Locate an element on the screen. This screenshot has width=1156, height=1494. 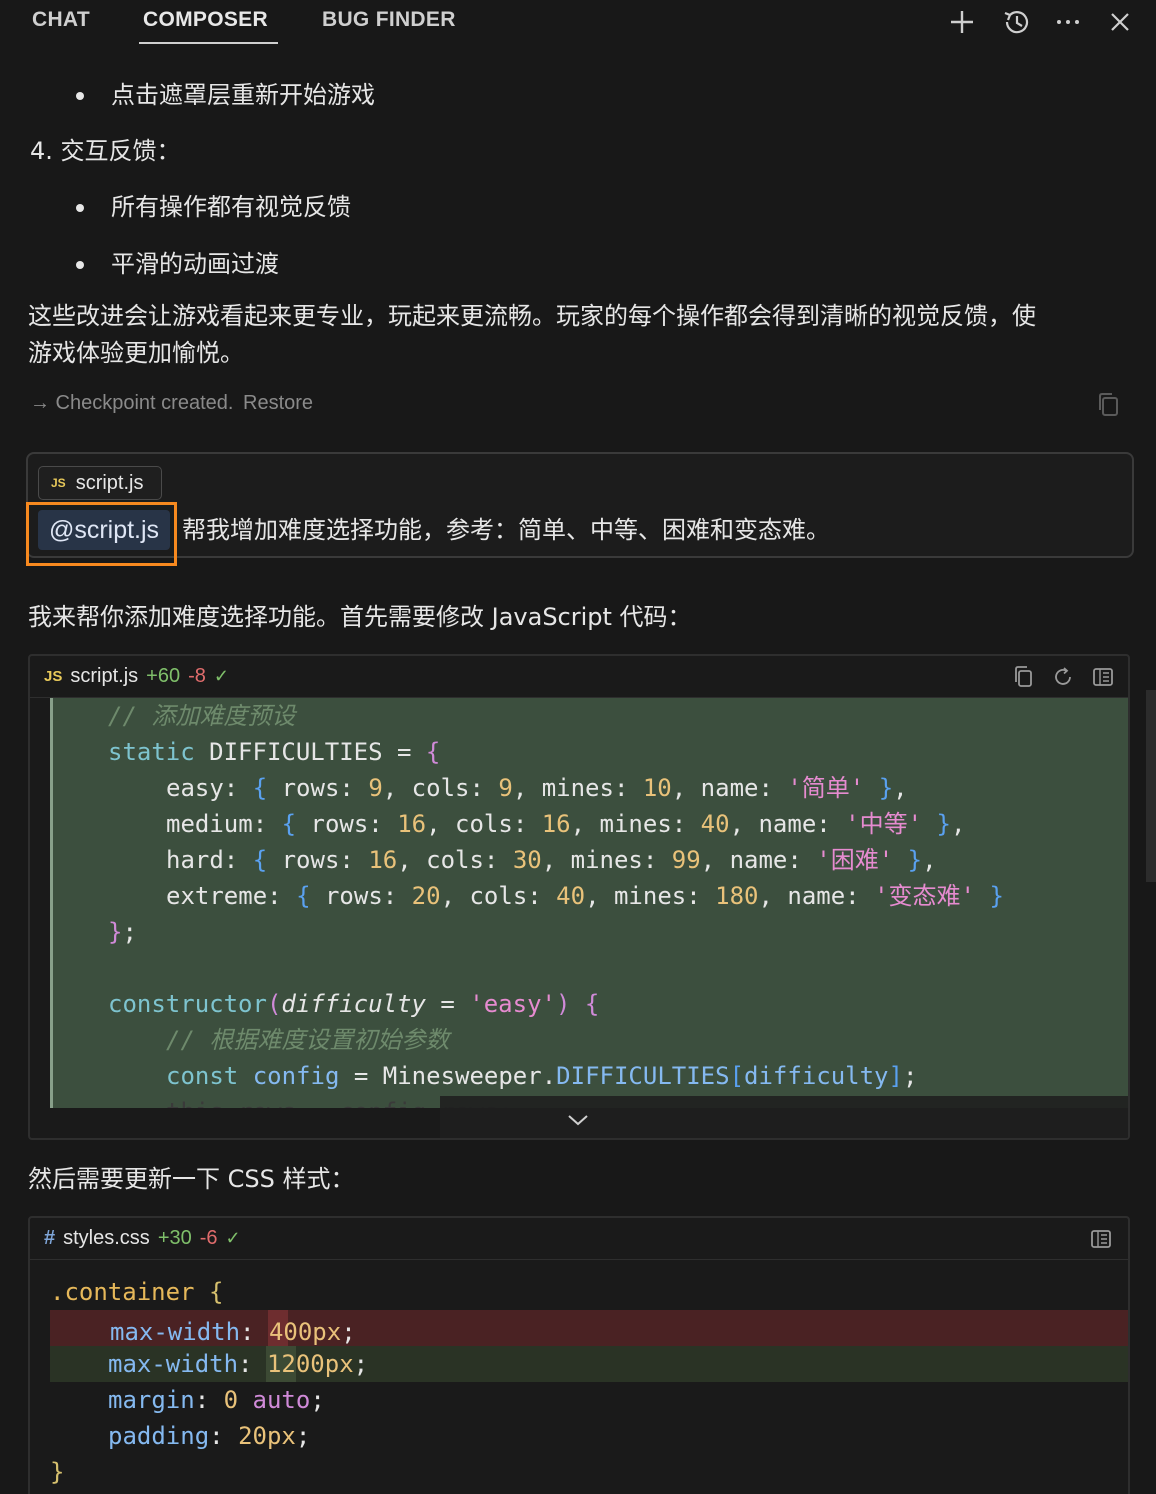
history-button is located at coordinates (1016, 22).